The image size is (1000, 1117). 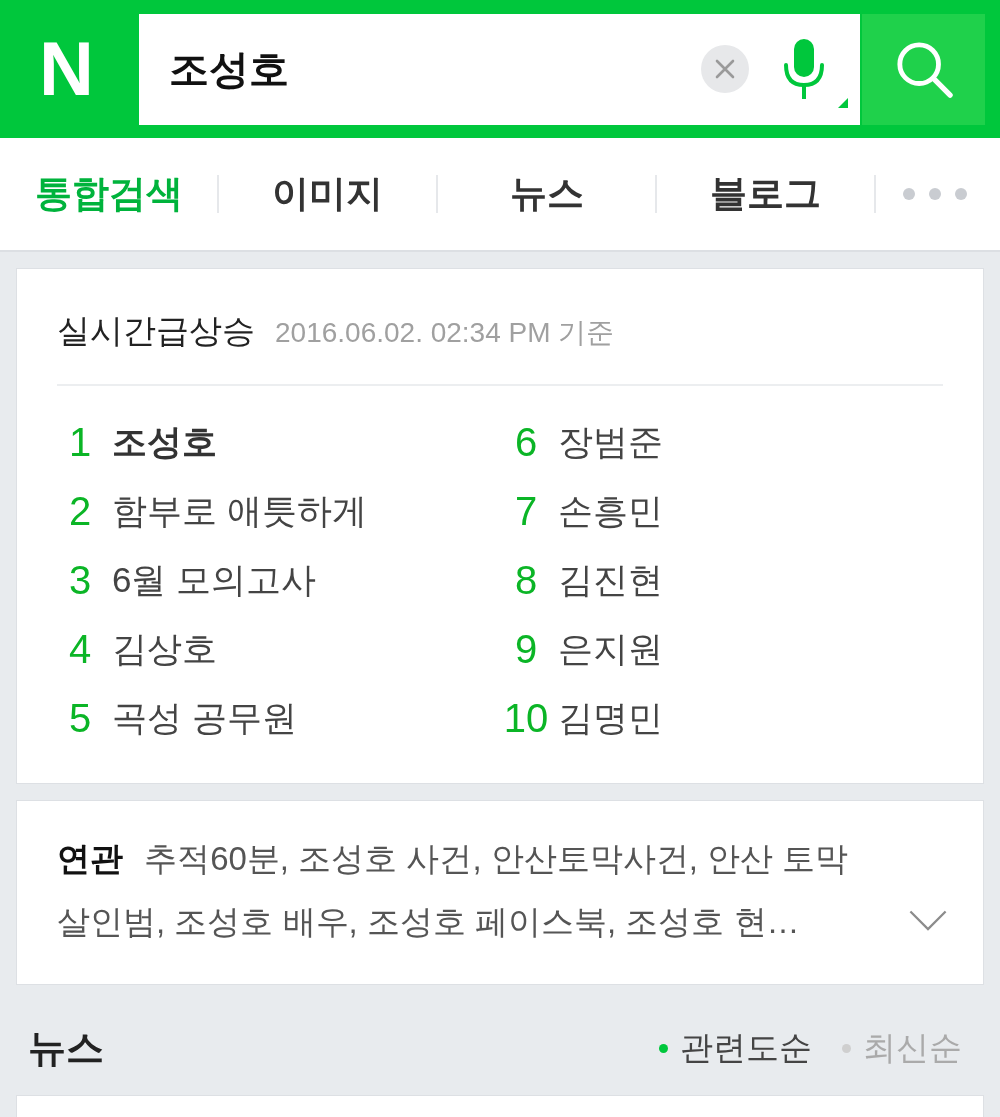 What do you see at coordinates (610, 442) in the screenshot?
I see `keyword-link: 장범준` at bounding box center [610, 442].